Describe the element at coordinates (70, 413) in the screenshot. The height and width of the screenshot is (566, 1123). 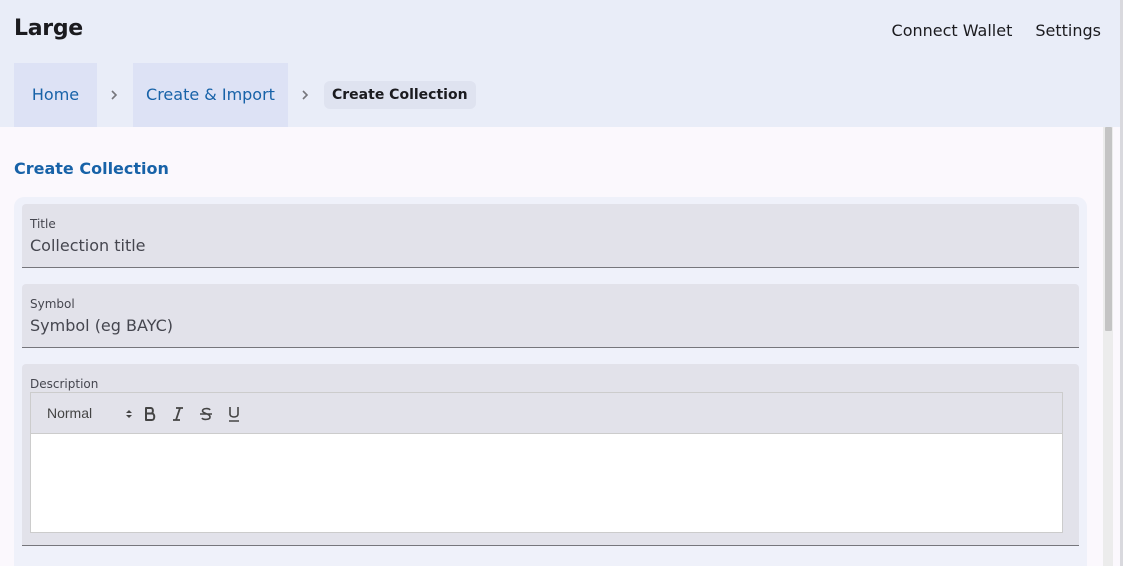
I see `text-format-value: Normal` at that location.